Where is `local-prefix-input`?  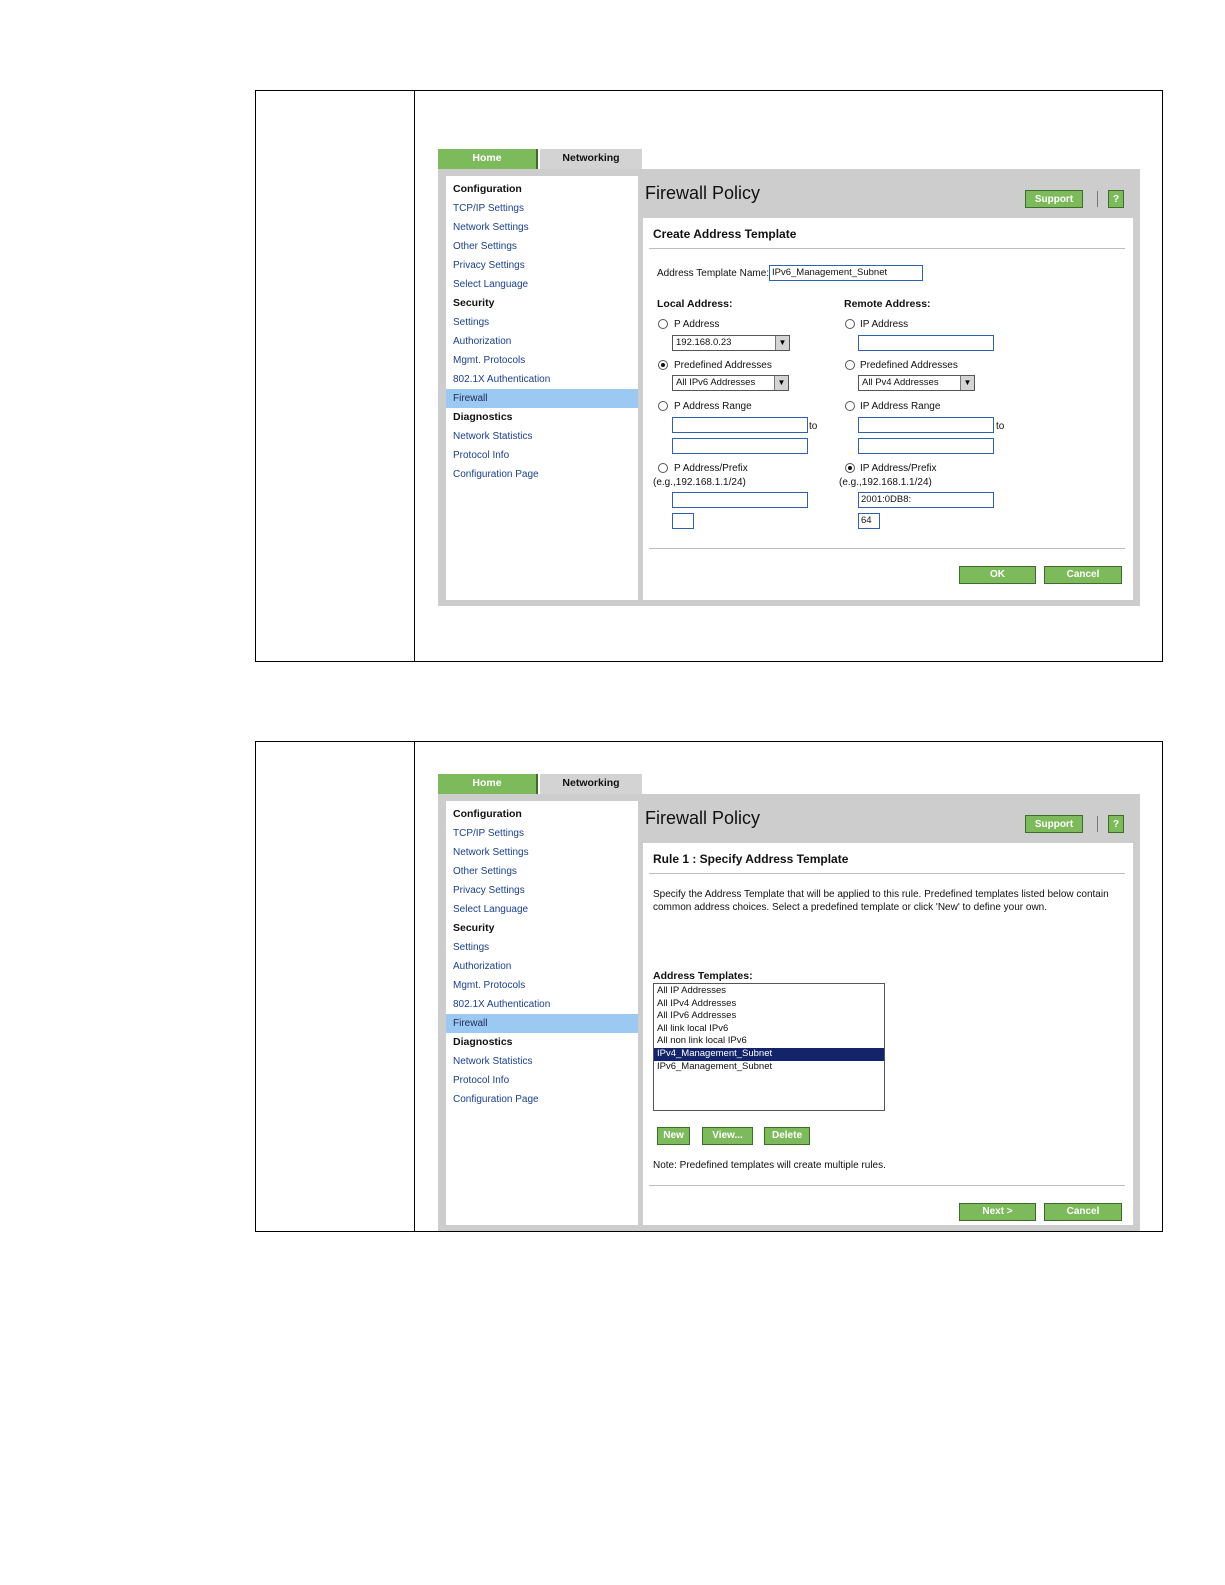
local-prefix-input is located at coordinates (740, 500).